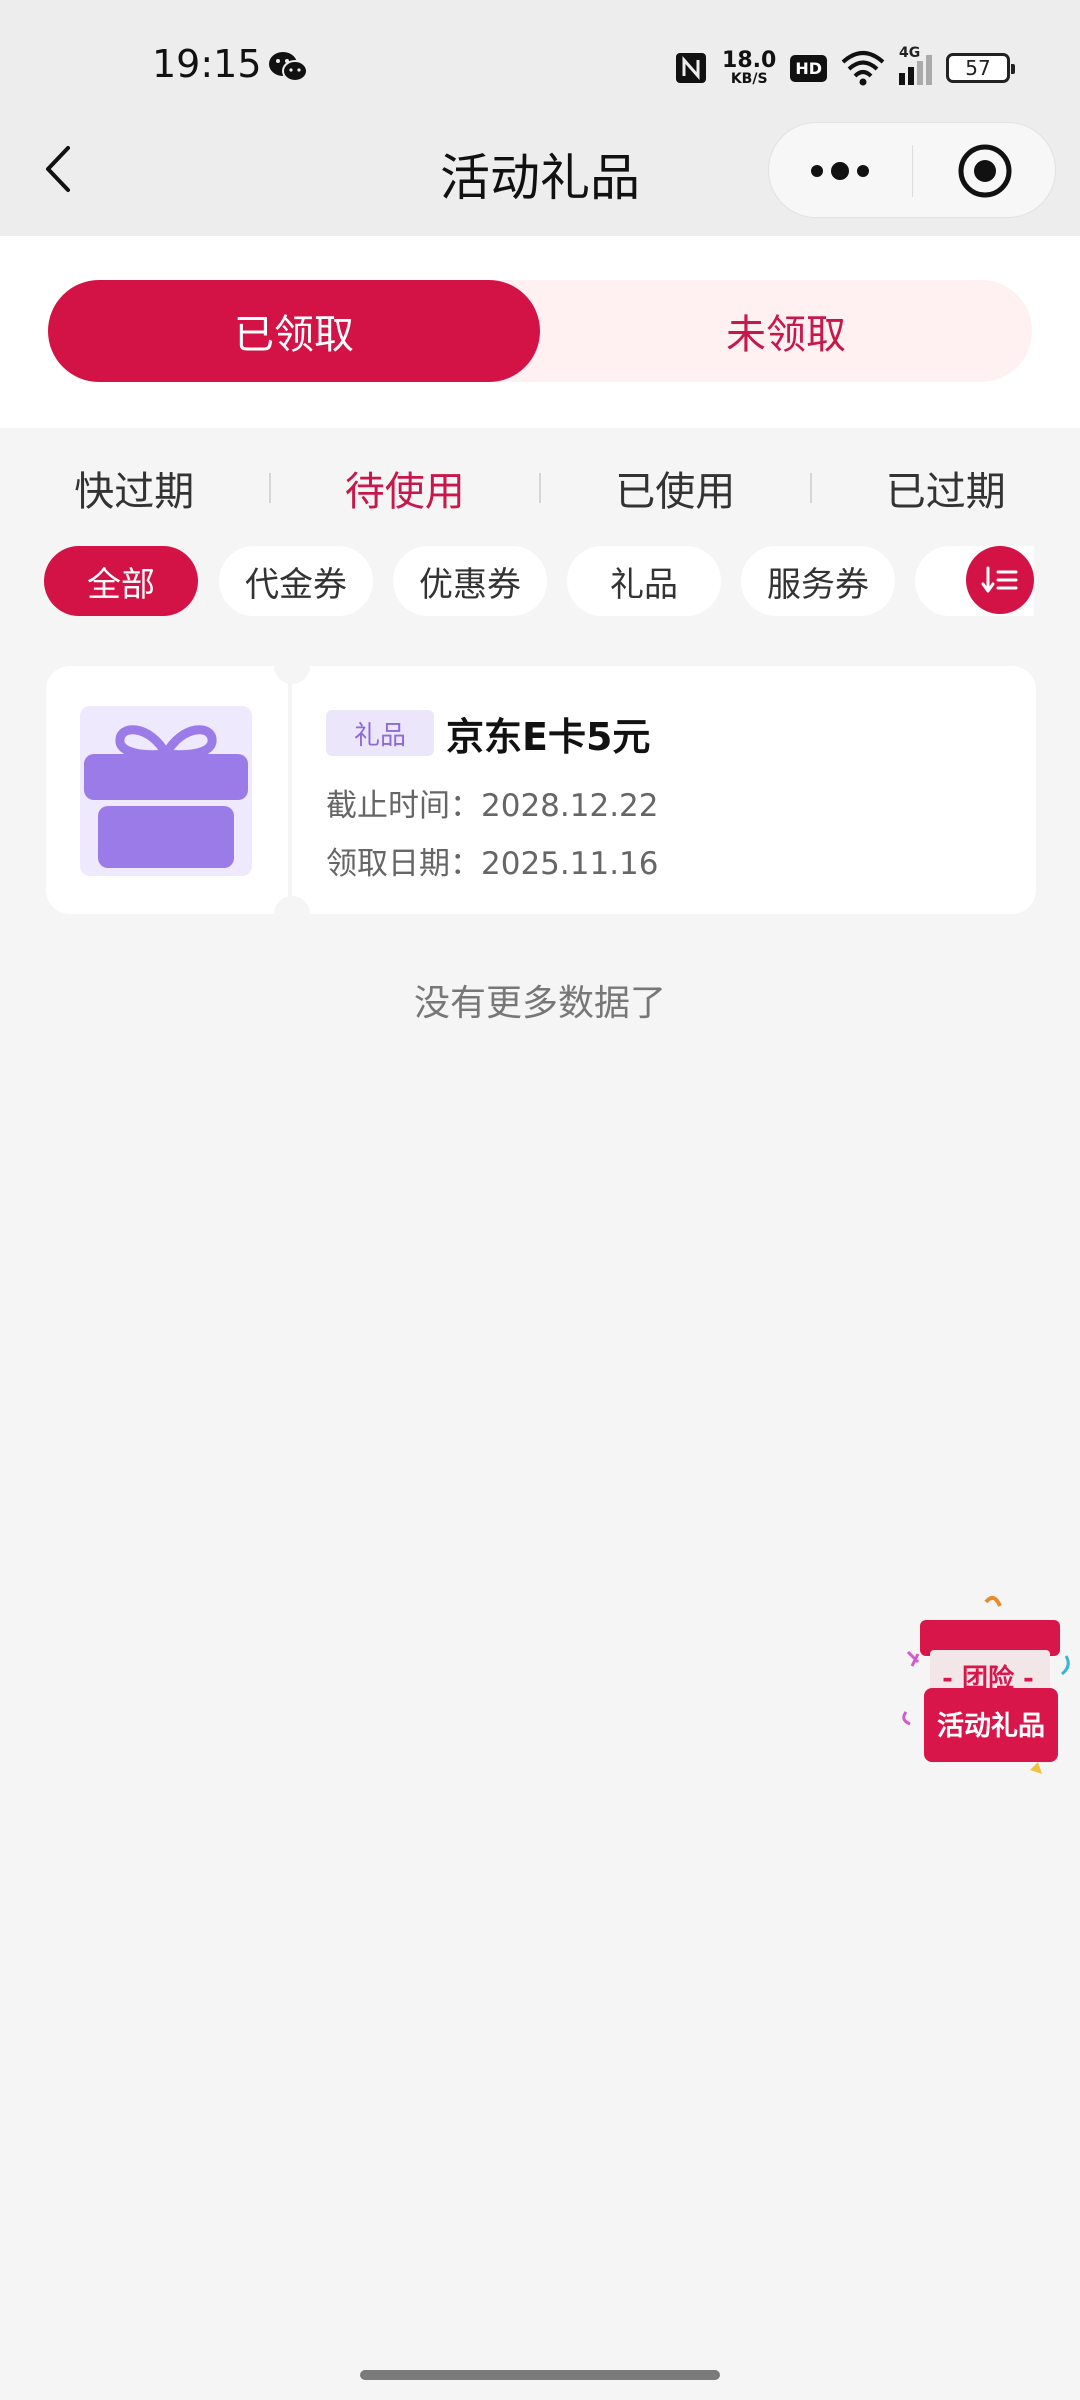 This screenshot has width=1080, height=2400. What do you see at coordinates (207, 64) in the screenshot?
I see `status-time: 19:15` at bounding box center [207, 64].